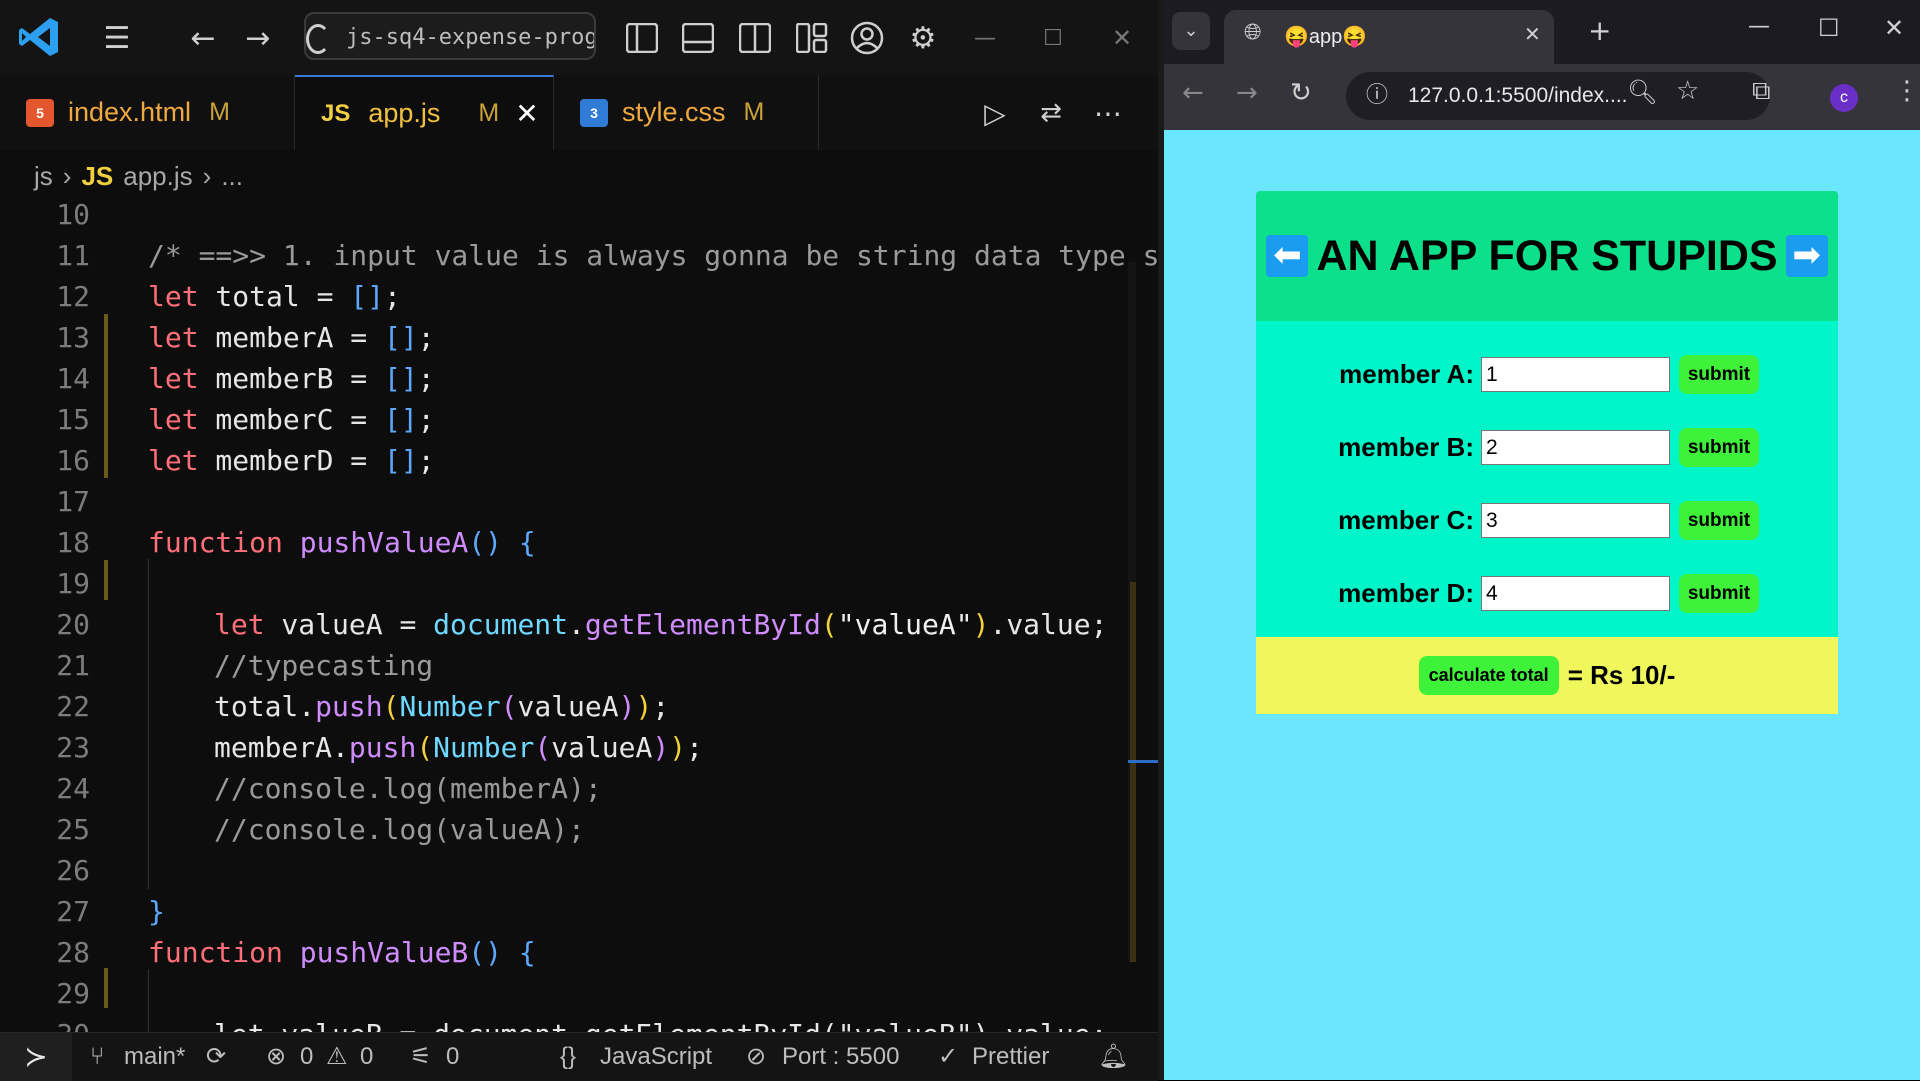 The image size is (1920, 1081). I want to click on more-actions-icon: ⋯, so click(1108, 113).